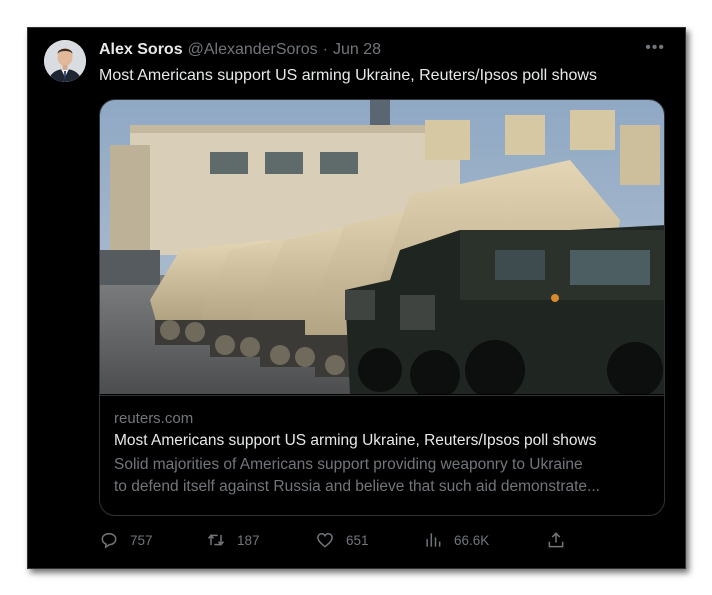 Image resolution: width=712 pixels, height=595 pixels. Describe the element at coordinates (325, 540) in the screenshot. I see `heart-icon` at that location.